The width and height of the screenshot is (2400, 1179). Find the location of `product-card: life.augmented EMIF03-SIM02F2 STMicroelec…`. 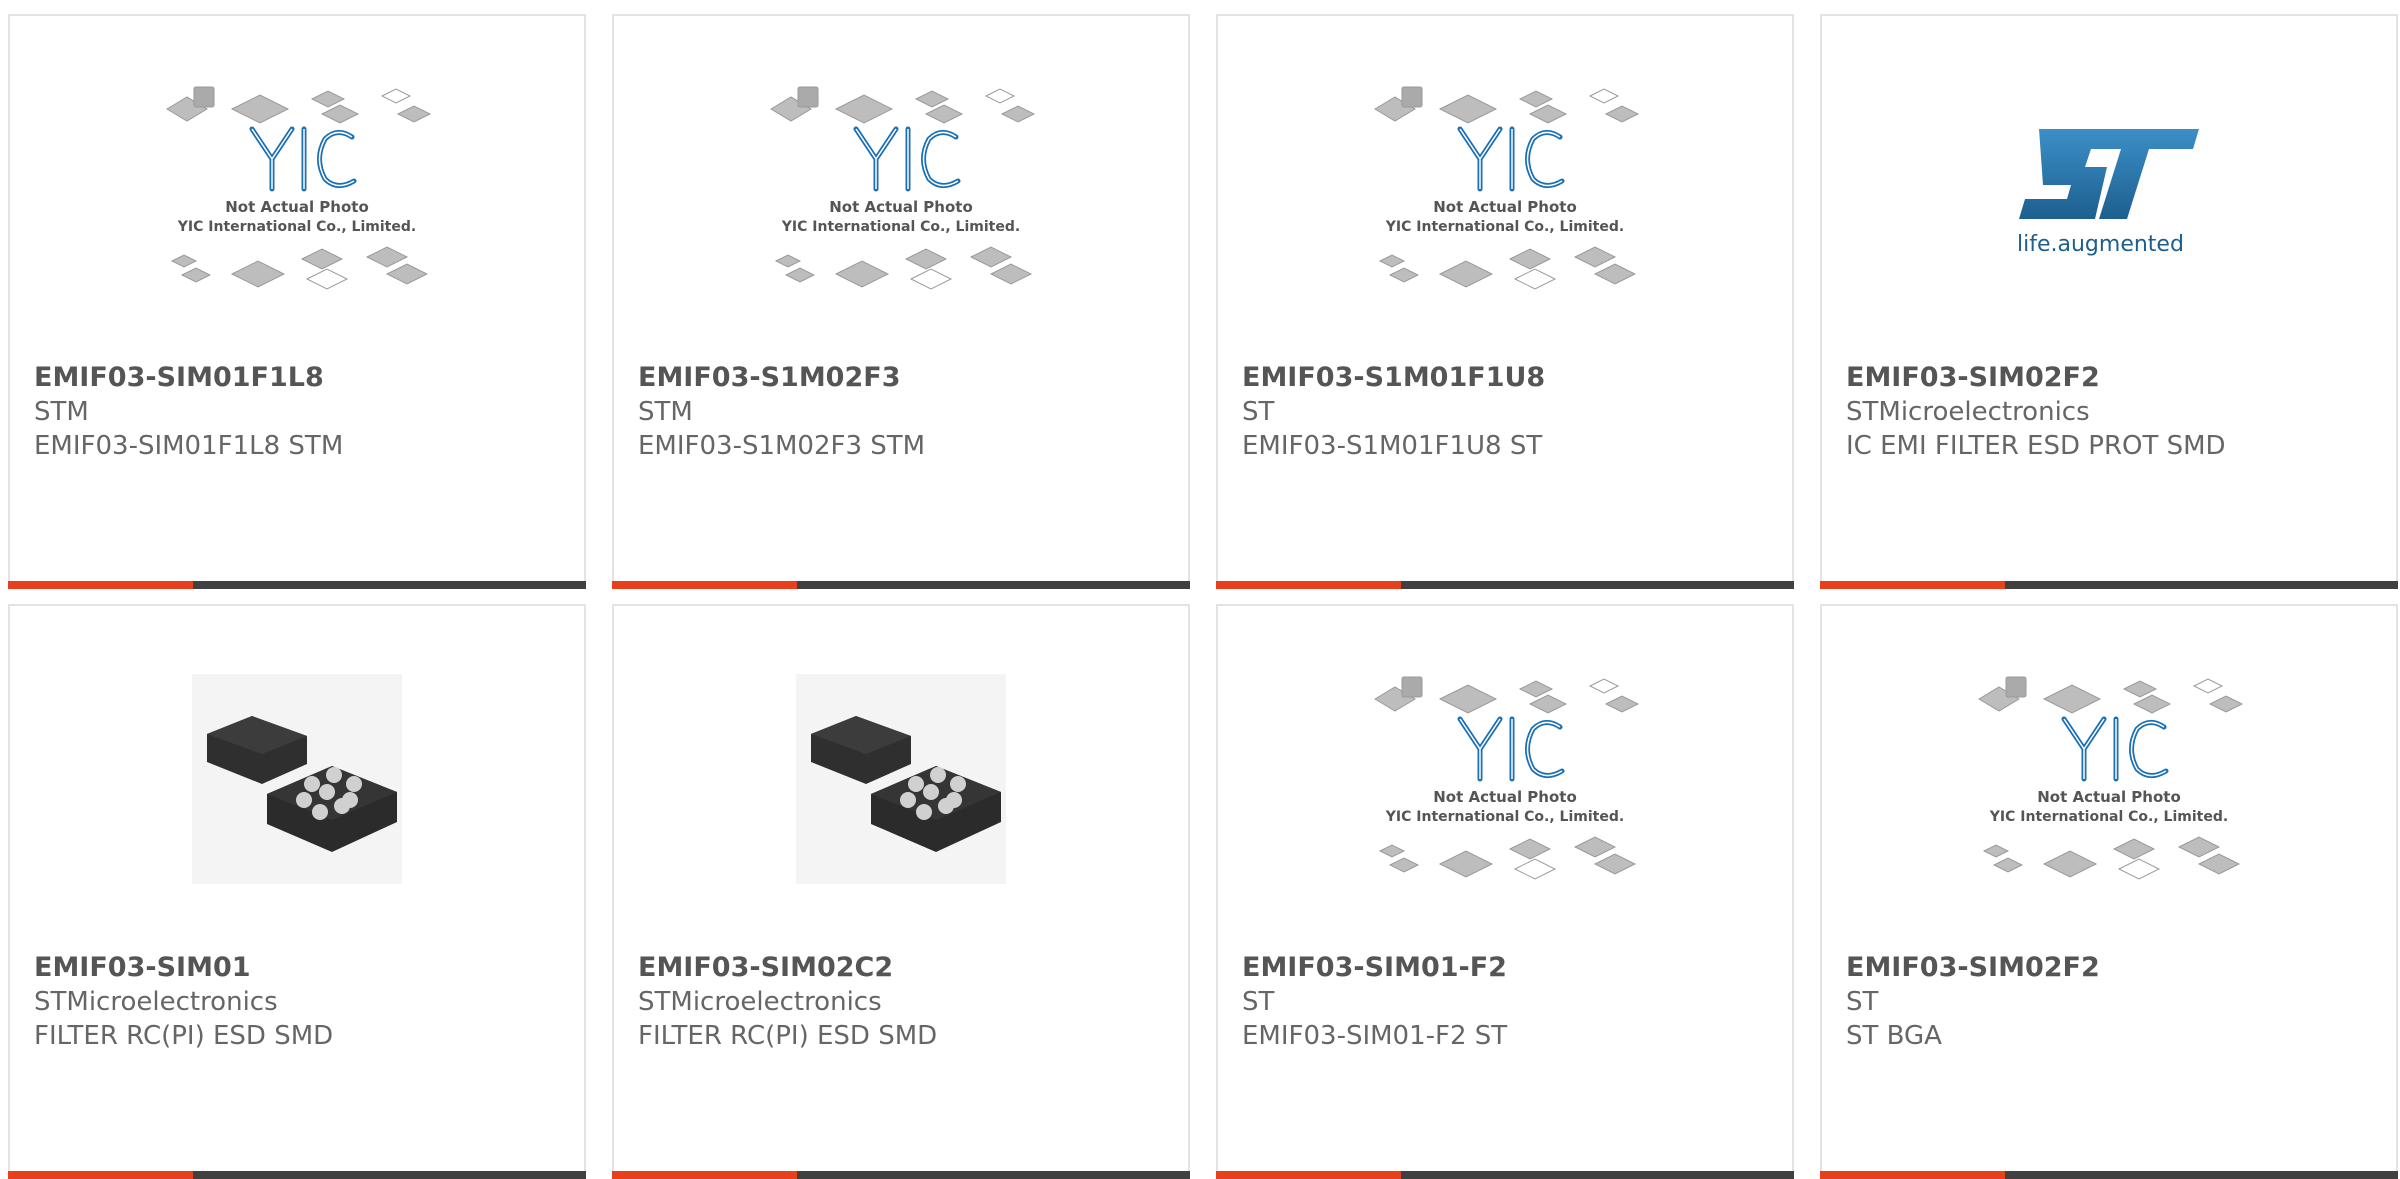

product-card: life.augmented EMIF03-SIM02F2 STMicroelec… is located at coordinates (2109, 301).